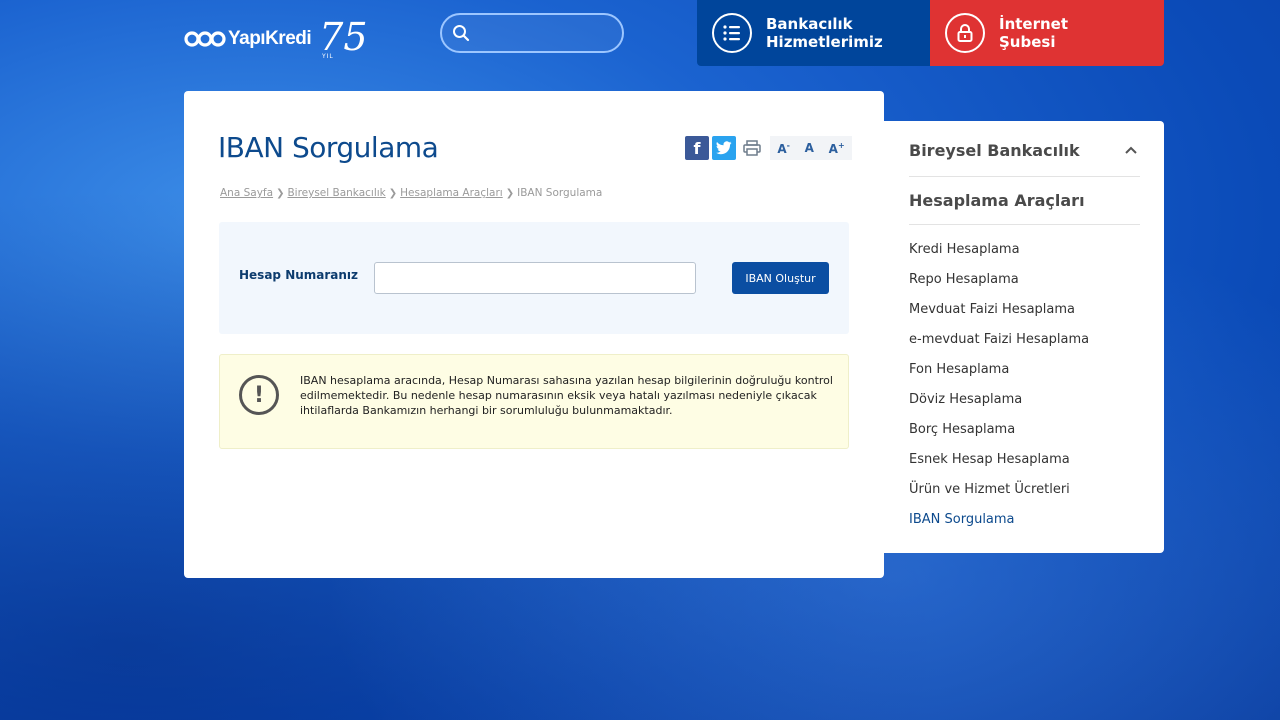  What do you see at coordinates (999, 406) in the screenshot?
I see `sidebar-item-doviz: Döviz Hesaplama` at bounding box center [999, 406].